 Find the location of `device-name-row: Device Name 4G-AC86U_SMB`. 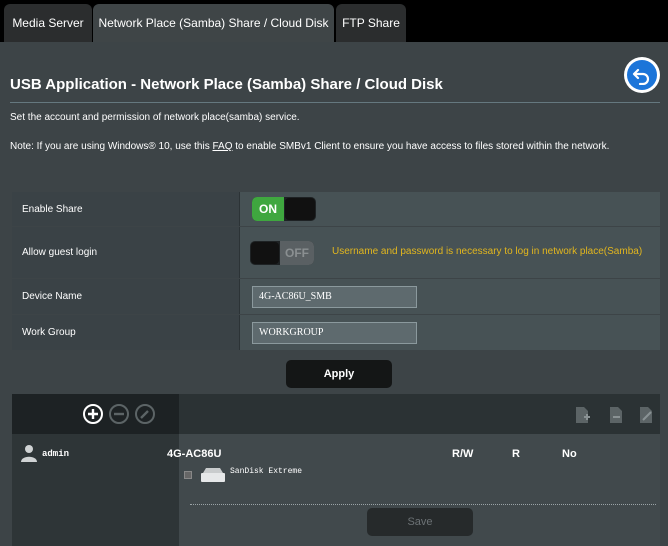

device-name-row: Device Name 4G-AC86U_SMB is located at coordinates (336, 296).